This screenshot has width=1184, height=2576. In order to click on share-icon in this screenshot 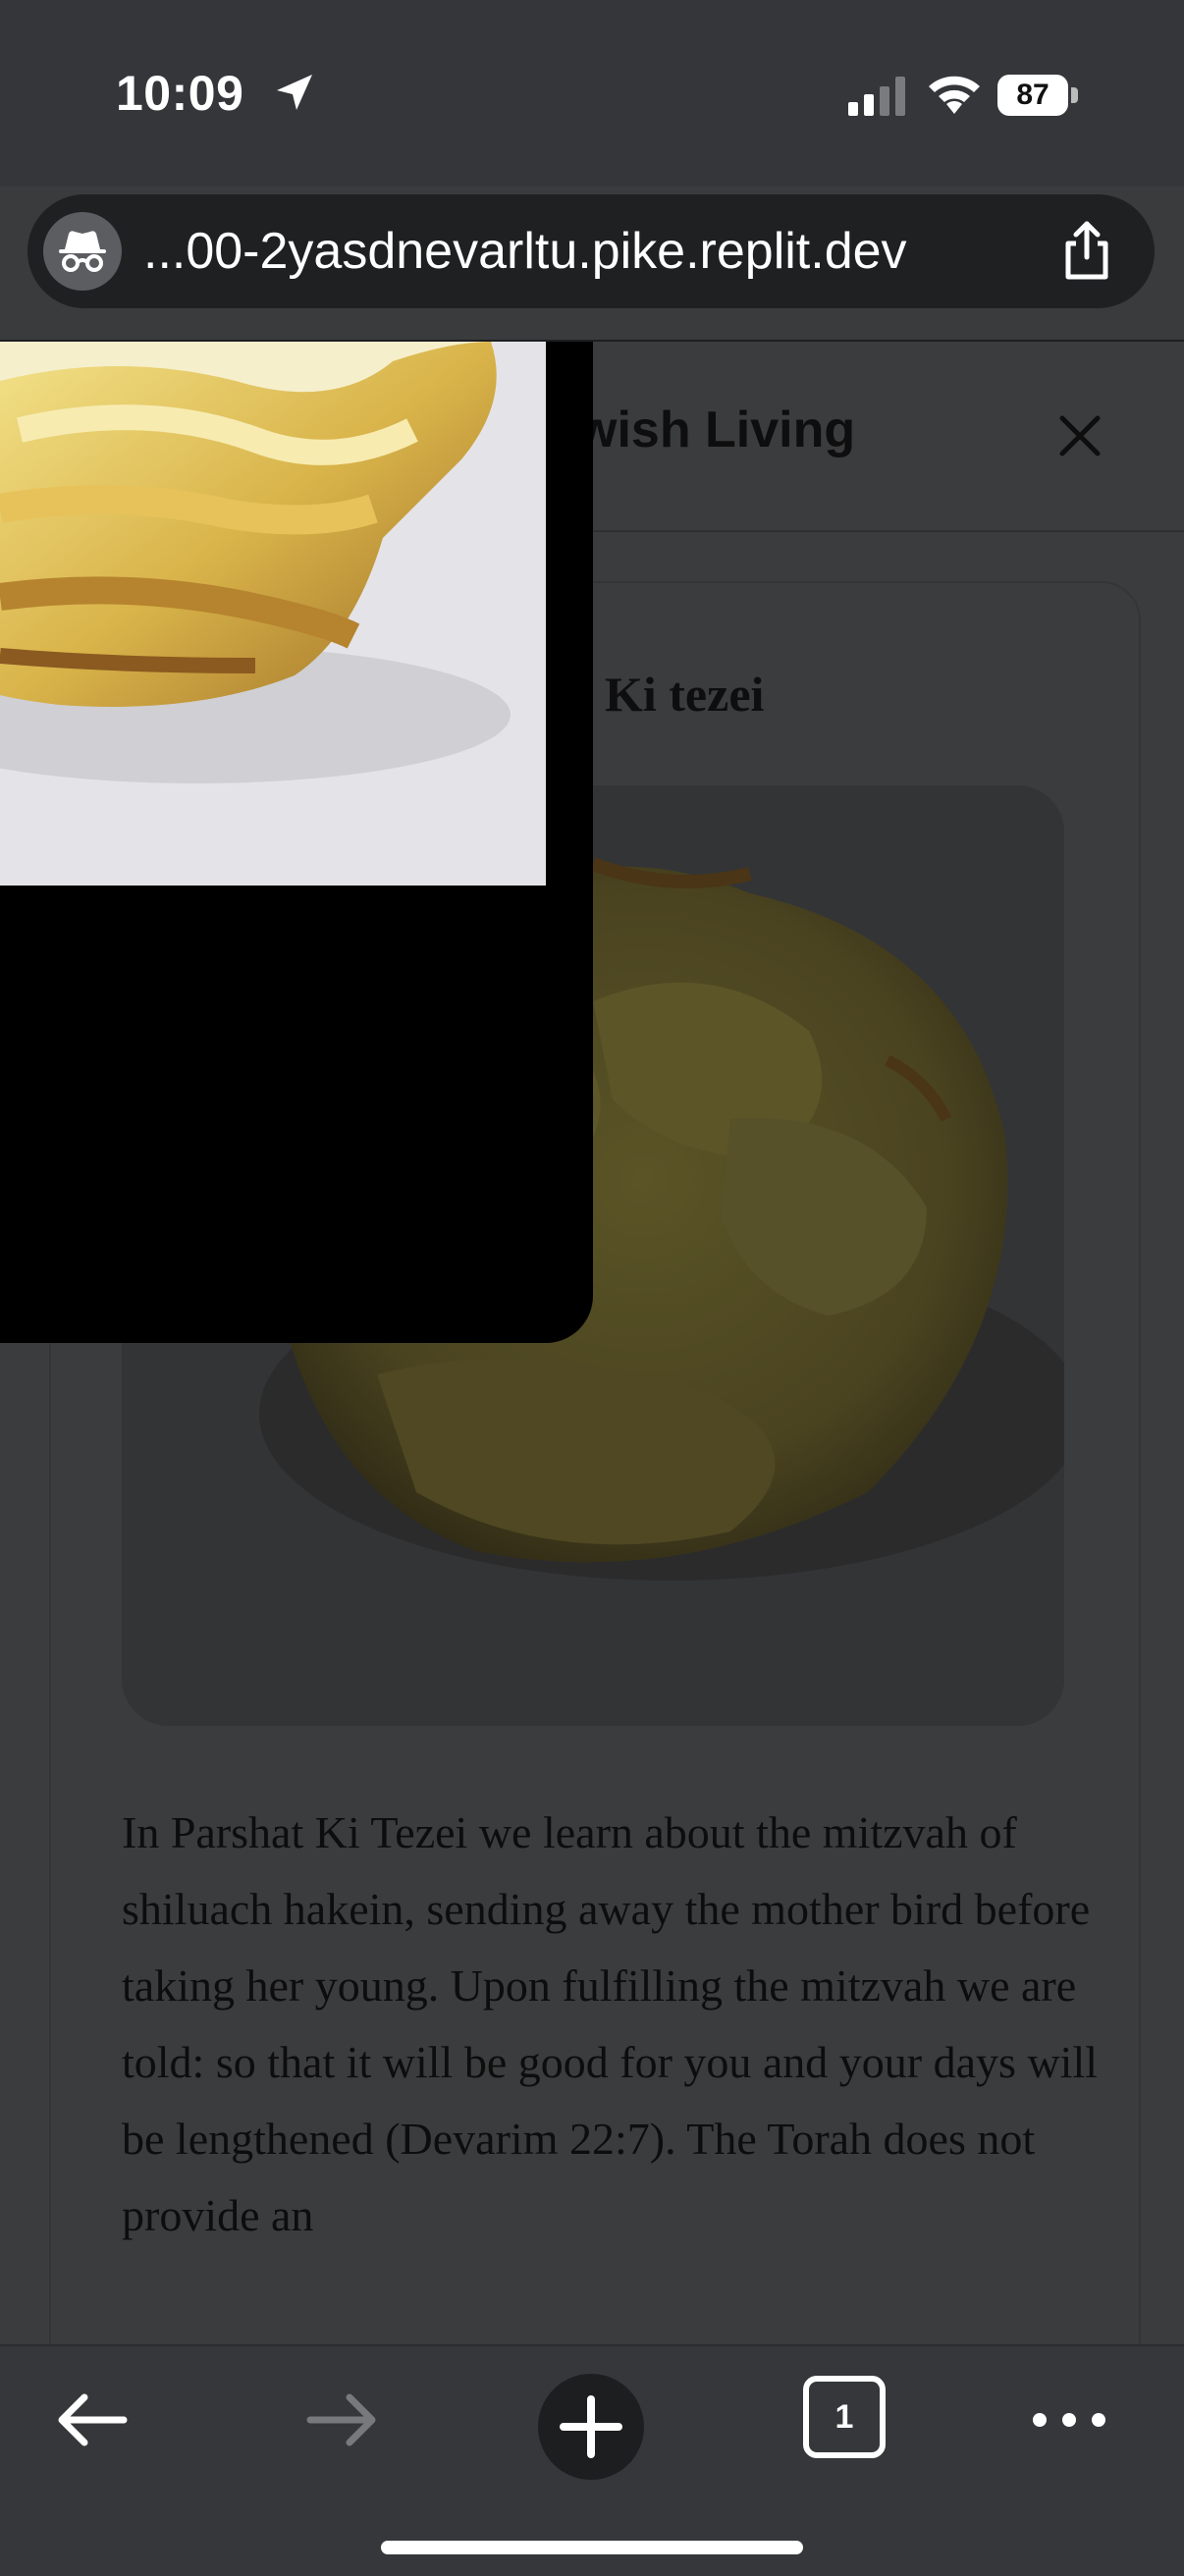, I will do `click(1086, 250)`.